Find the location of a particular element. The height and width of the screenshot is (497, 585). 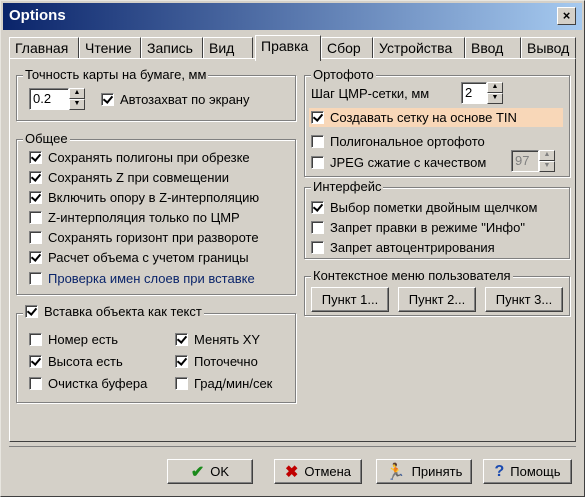

insert-option-dms: Град/мин/сек is located at coordinates (223, 383).